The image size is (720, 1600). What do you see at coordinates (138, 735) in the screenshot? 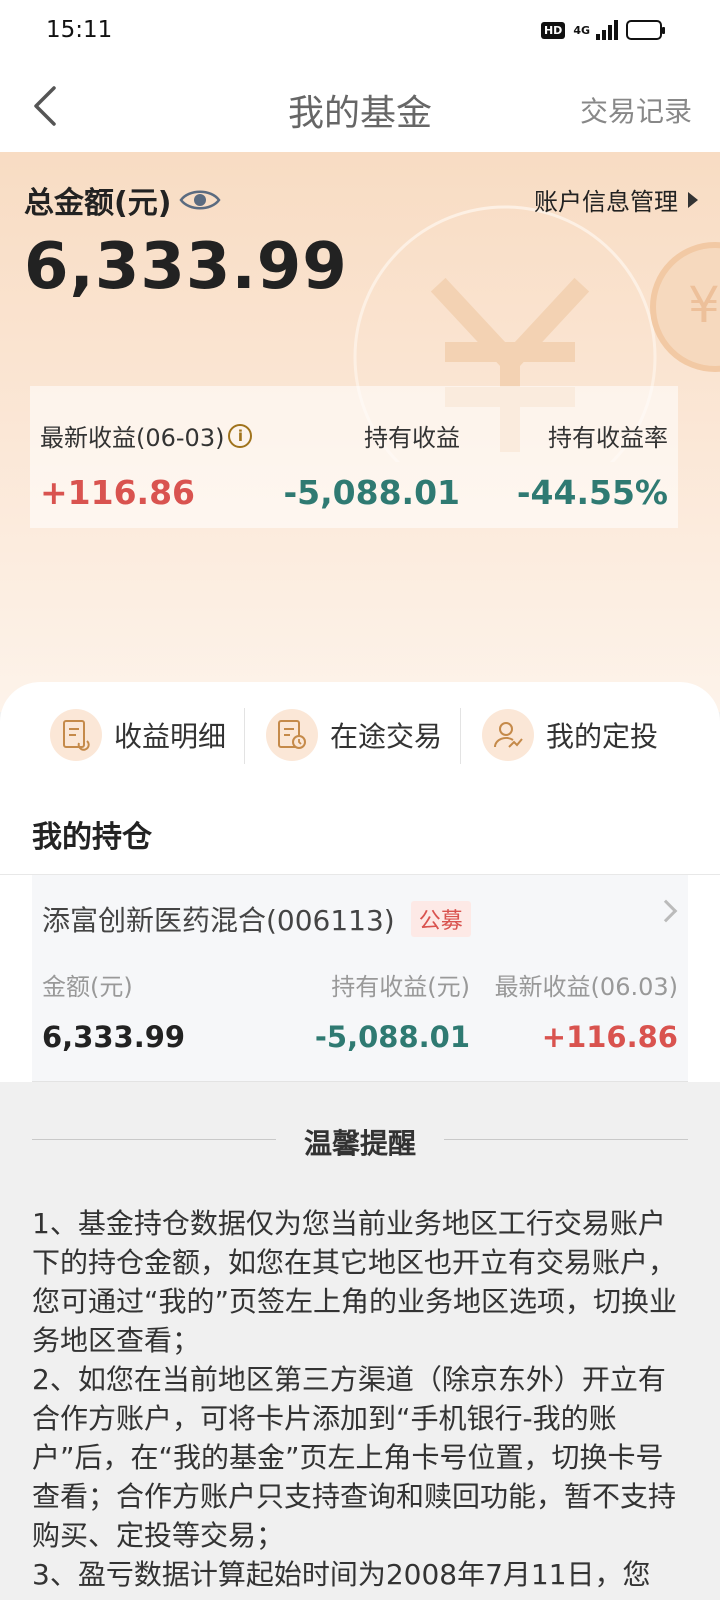
I see `earnings-detail-button: 收益明细` at bounding box center [138, 735].